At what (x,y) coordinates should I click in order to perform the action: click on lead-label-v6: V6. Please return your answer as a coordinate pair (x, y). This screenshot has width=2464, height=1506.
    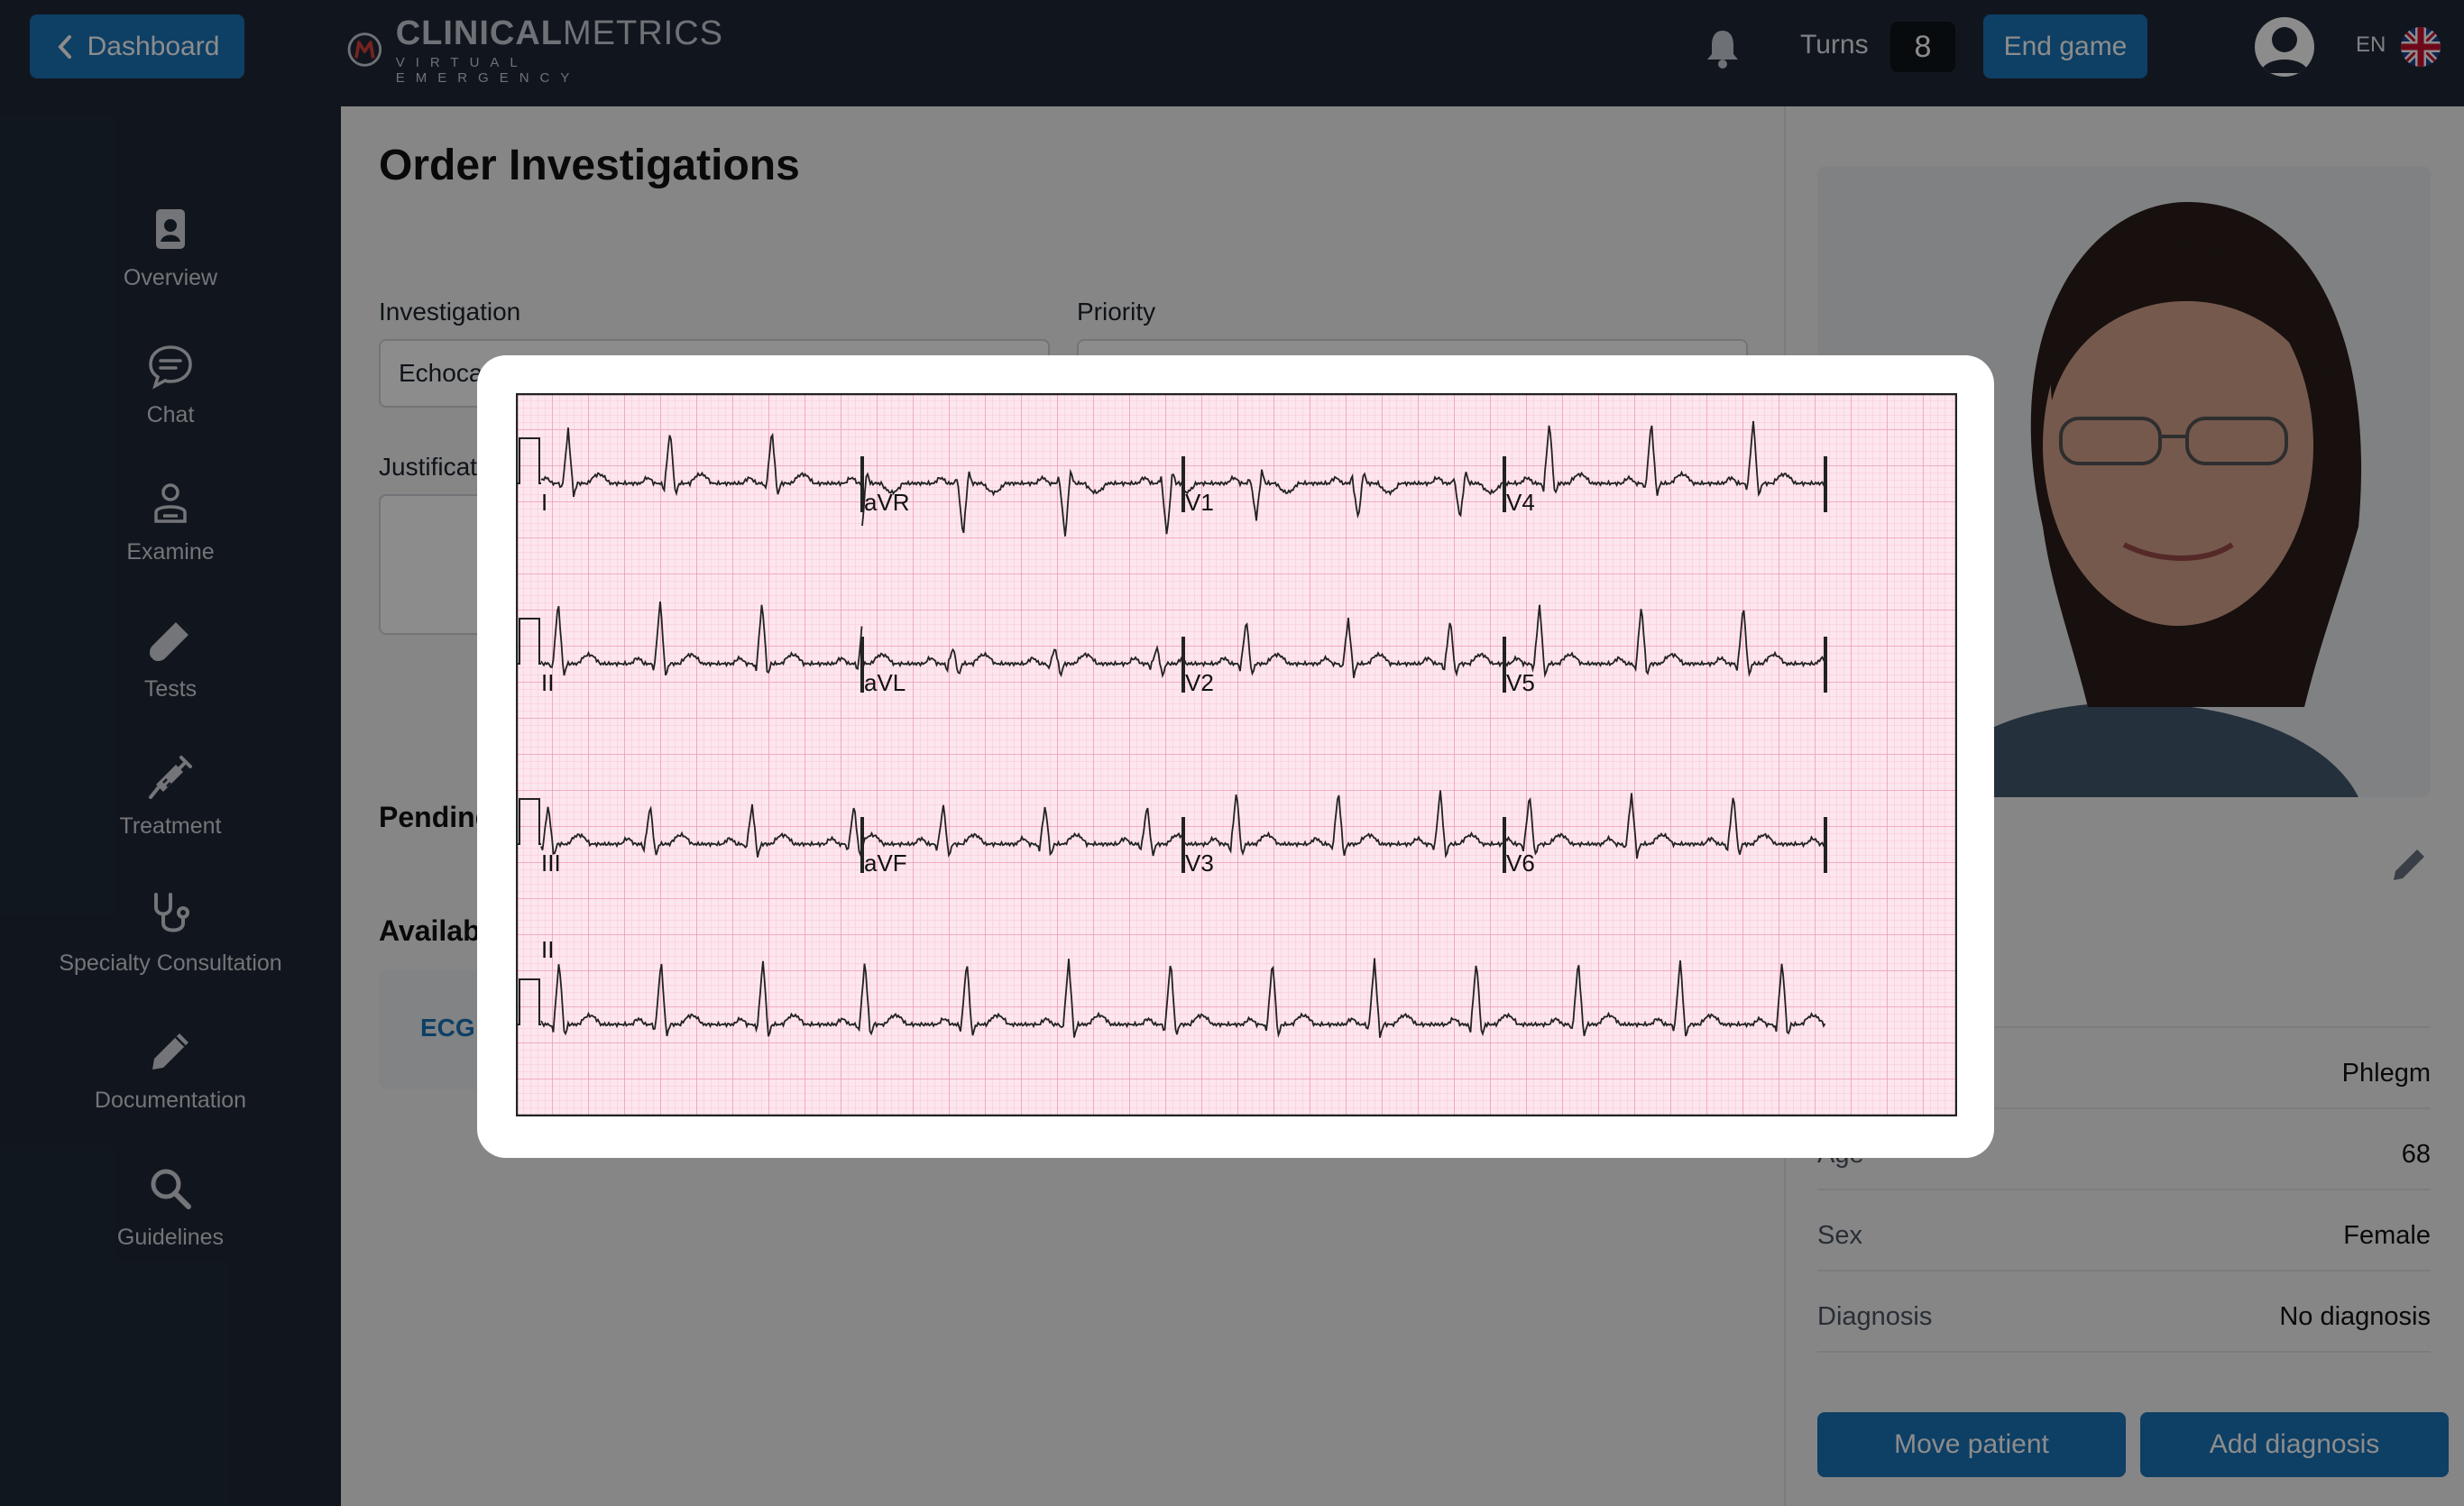
    Looking at the image, I should click on (1521, 863).